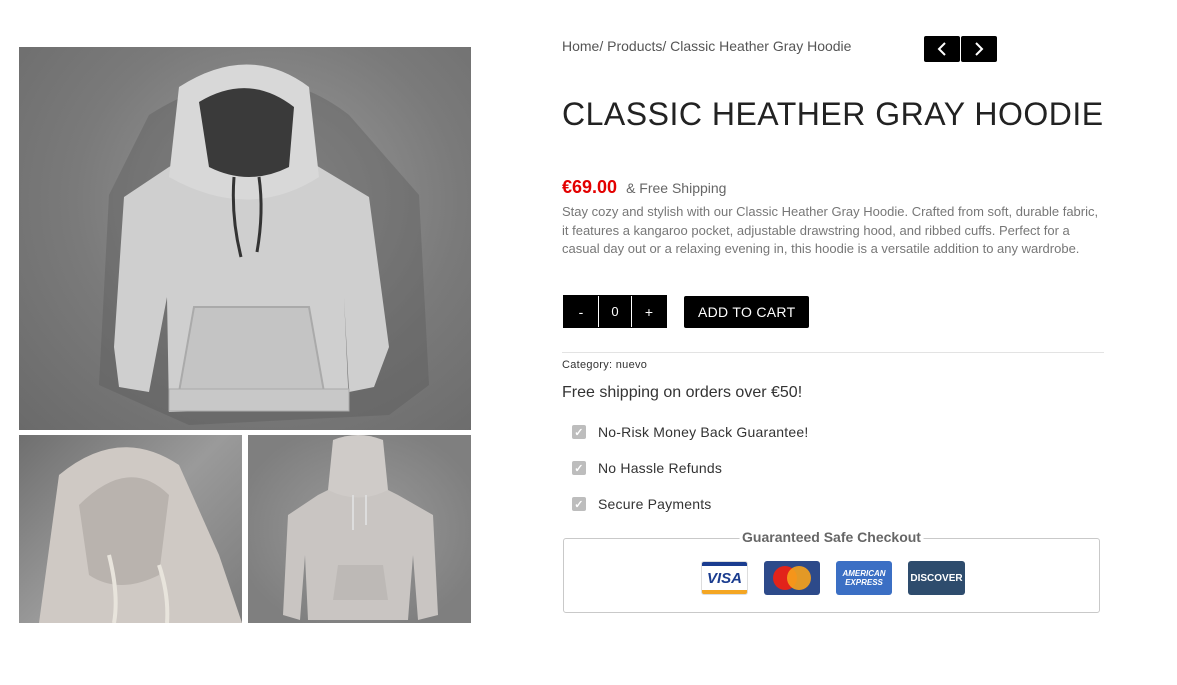  I want to click on visa-icon: VISA, so click(724, 578).